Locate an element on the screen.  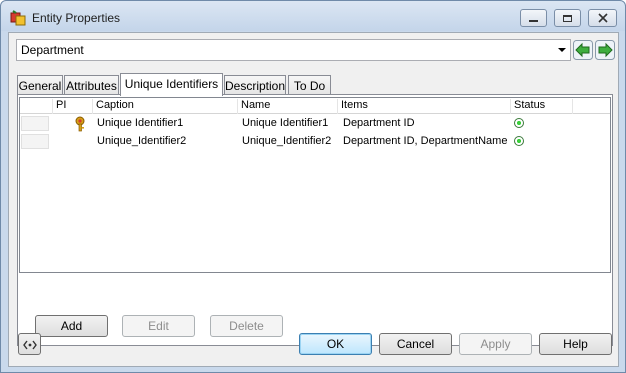
chevron-down-icon is located at coordinates (562, 50).